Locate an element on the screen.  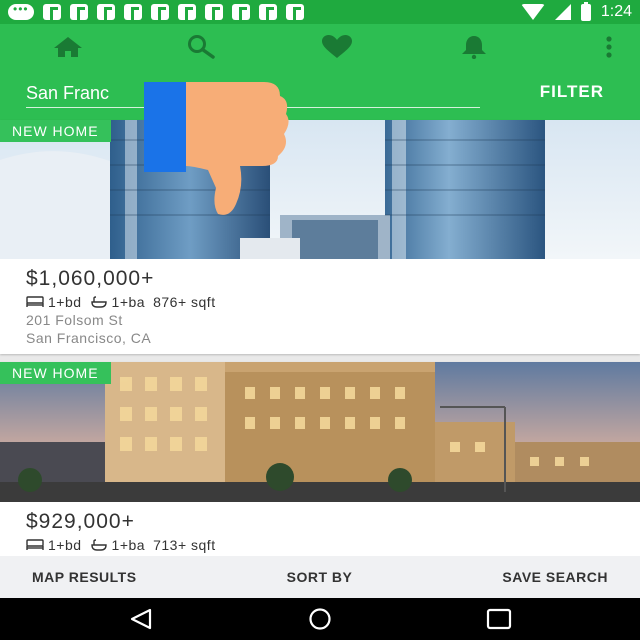
save-search-button: SAVE SEARCH is located at coordinates (555, 577).